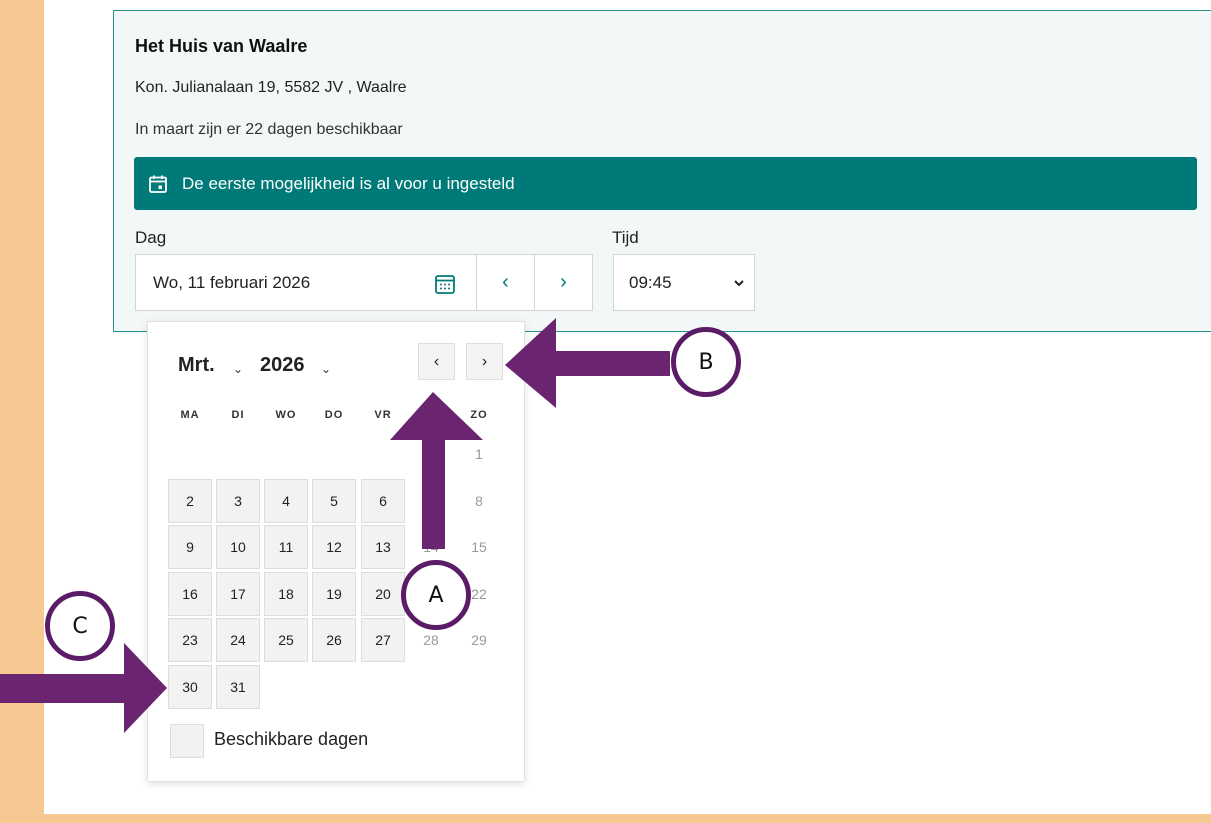  I want to click on annotation-label-a: A, so click(436, 595).